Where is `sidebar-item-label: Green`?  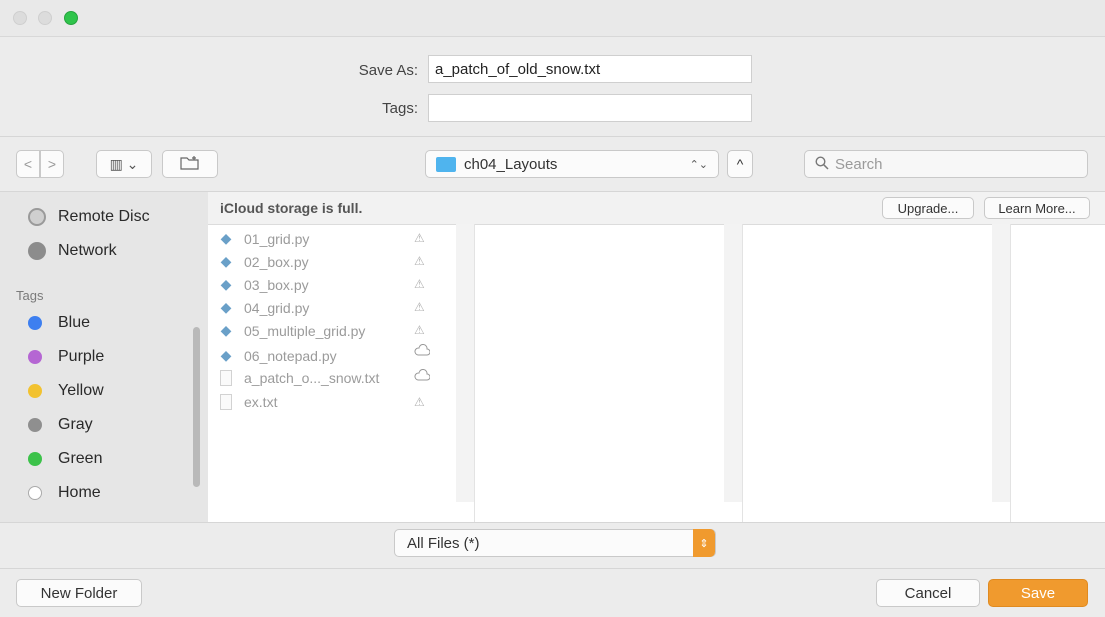
sidebar-item-label: Green is located at coordinates (80, 458).